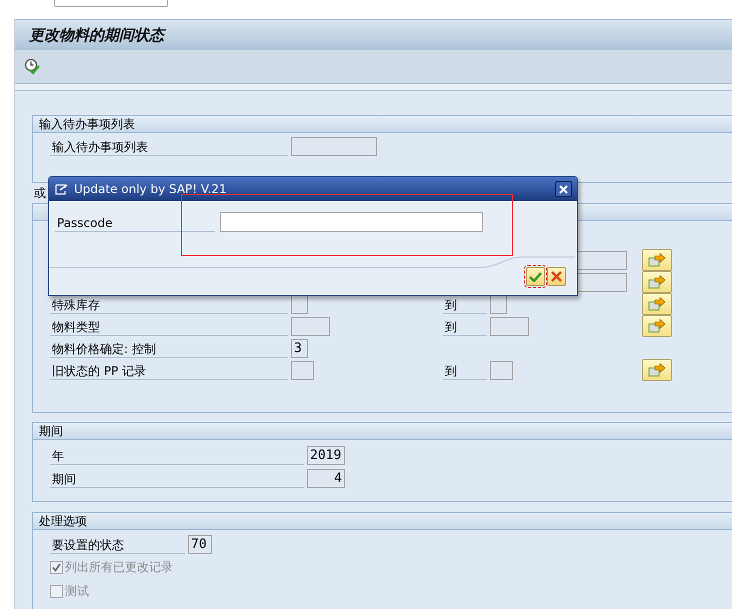  I want to click on page-title: 更改物料的期间状态, so click(96, 35).